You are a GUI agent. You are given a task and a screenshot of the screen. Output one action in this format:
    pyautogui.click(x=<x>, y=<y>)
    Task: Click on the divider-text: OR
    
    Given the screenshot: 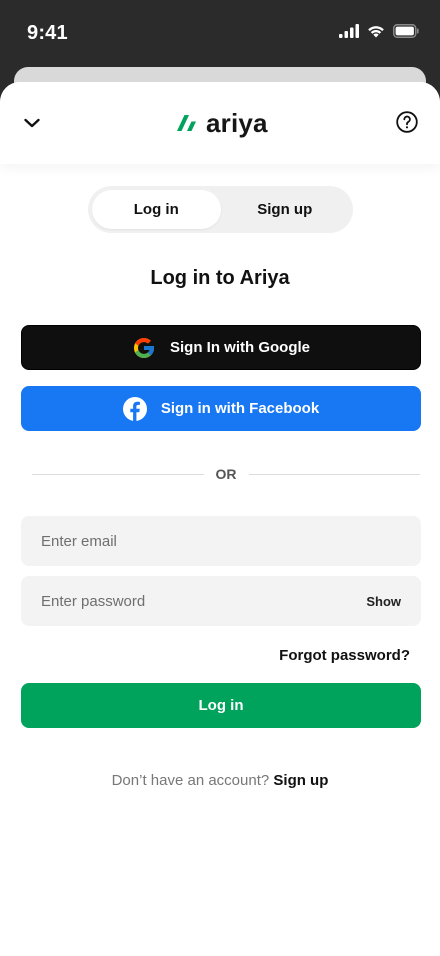 What is the action you would take?
    pyautogui.click(x=226, y=474)
    